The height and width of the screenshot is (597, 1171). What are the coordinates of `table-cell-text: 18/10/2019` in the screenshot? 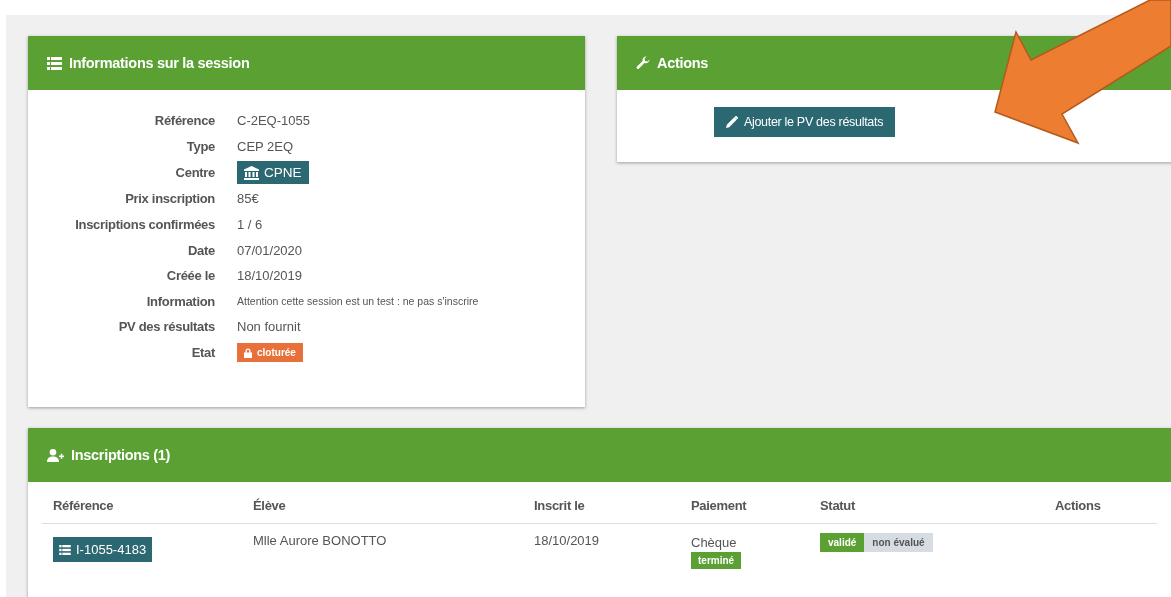 It's located at (567, 541).